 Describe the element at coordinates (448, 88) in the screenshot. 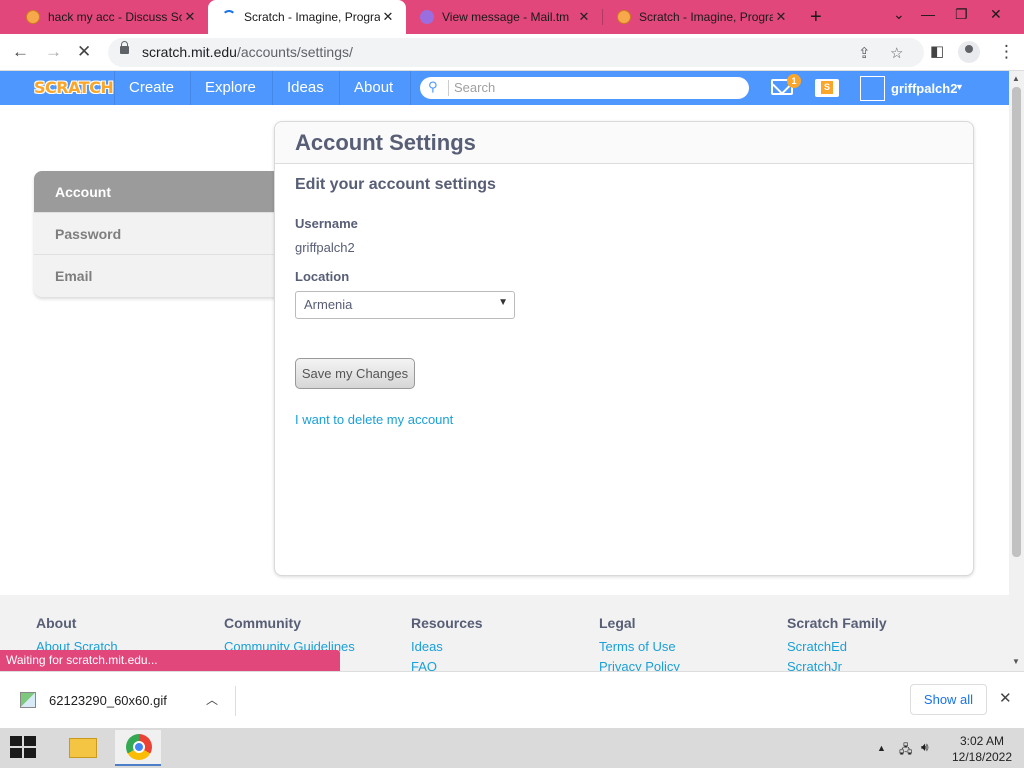

I see `search-separator` at that location.